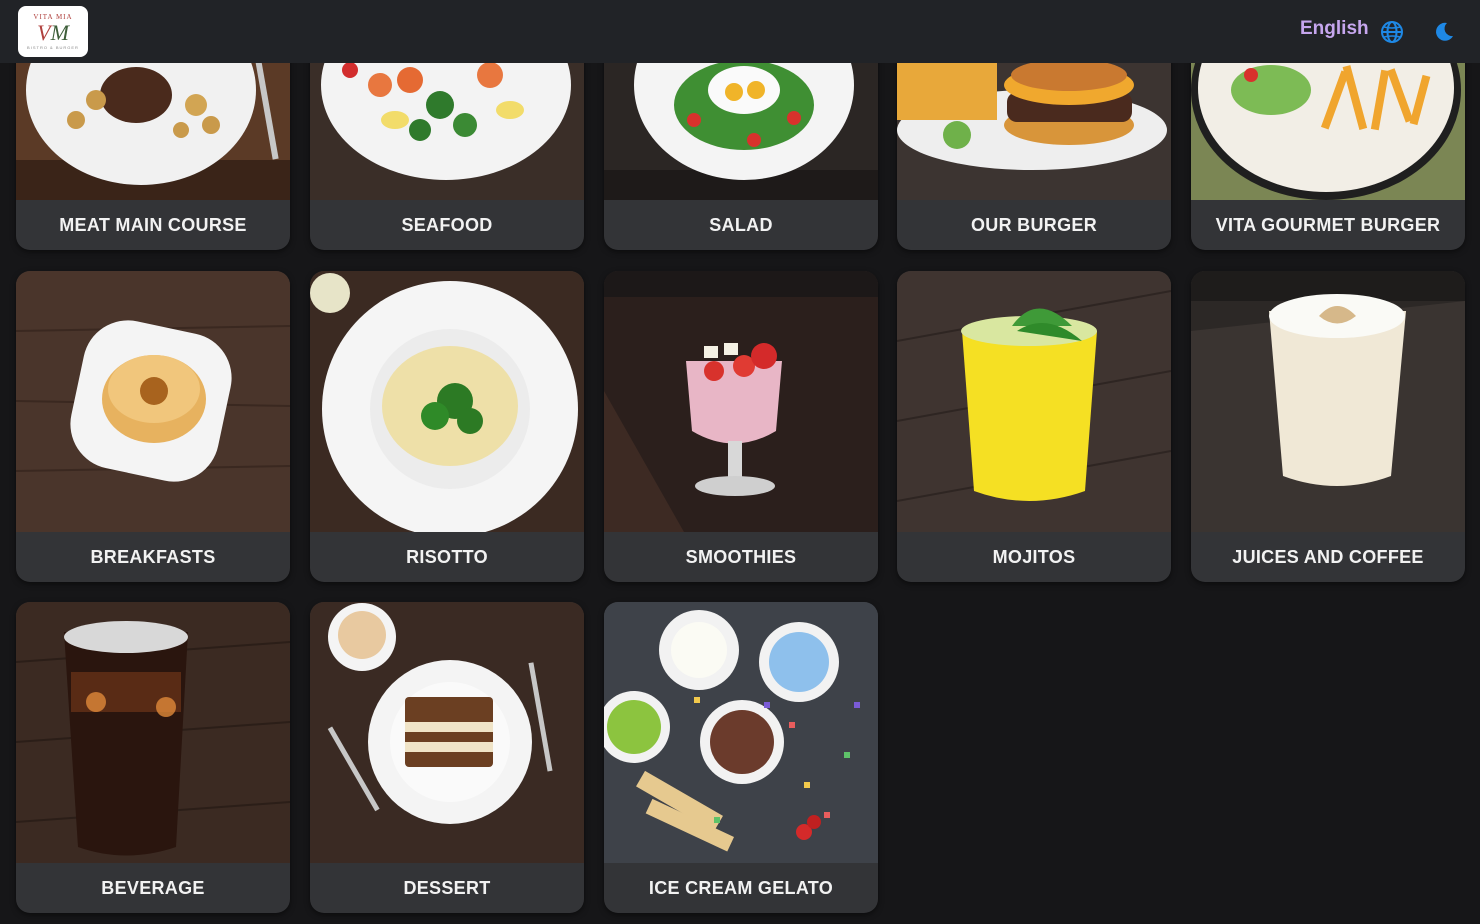 Image resolution: width=1480 pixels, height=924 pixels. Describe the element at coordinates (1328, 140) in the screenshot. I see `category-card-vita-gourmet-burger: VITA GOURMET BURGER` at that location.